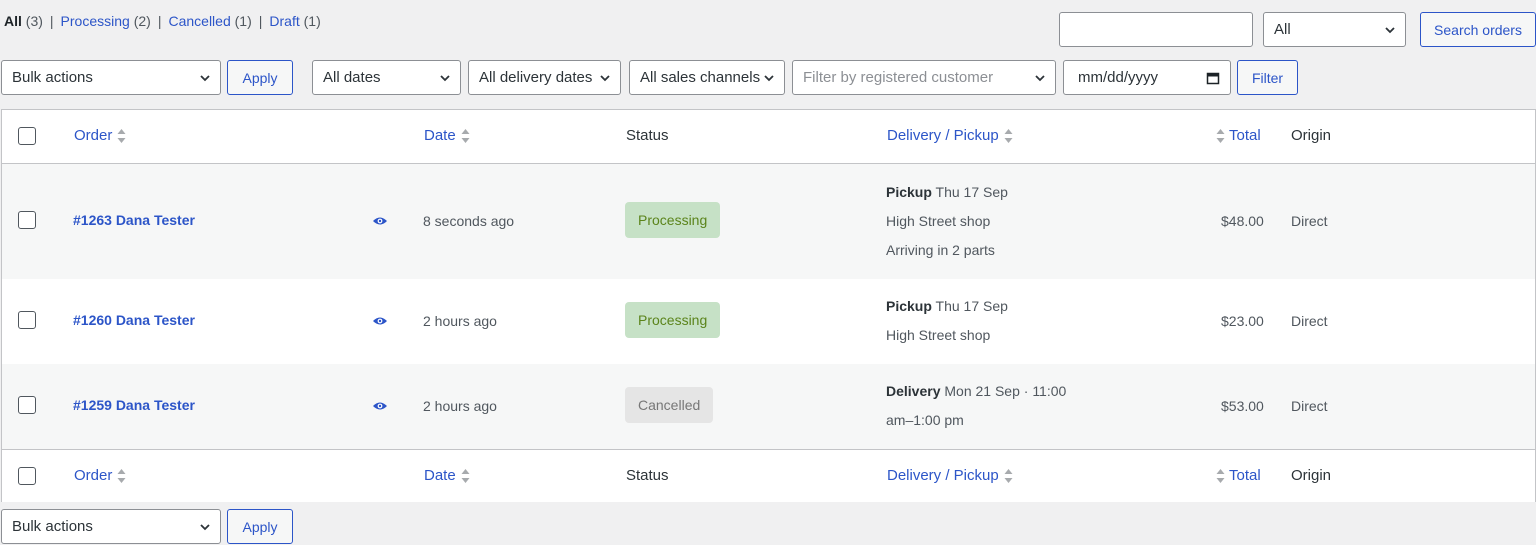 This screenshot has width=1536, height=545. Describe the element at coordinates (707, 77) in the screenshot. I see `sales-channels-select: All sales channels` at that location.